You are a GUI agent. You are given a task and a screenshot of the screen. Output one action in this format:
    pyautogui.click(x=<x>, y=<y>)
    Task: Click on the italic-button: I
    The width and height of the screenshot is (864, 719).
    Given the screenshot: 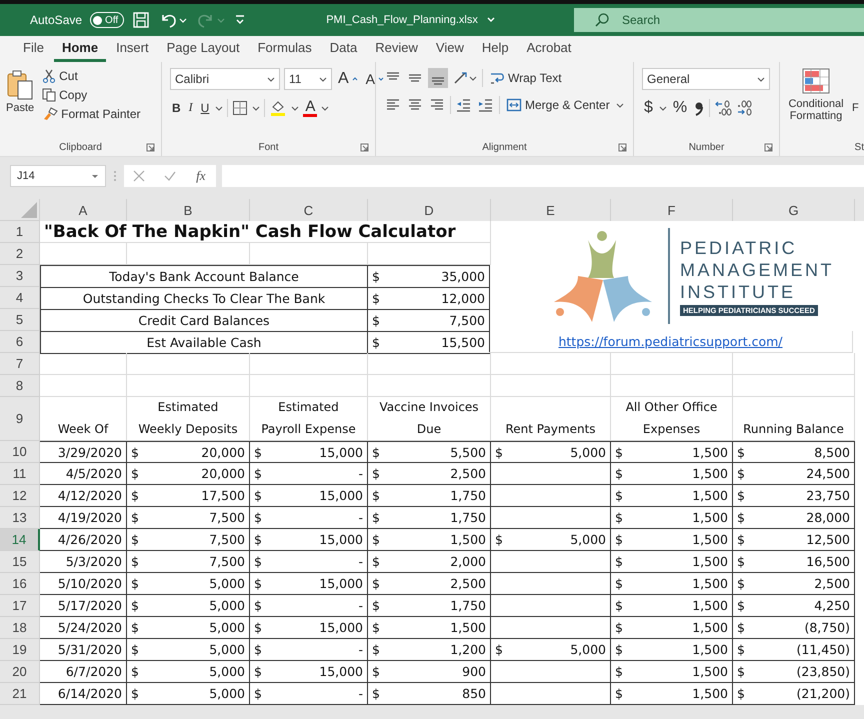 What is the action you would take?
    pyautogui.click(x=190, y=107)
    